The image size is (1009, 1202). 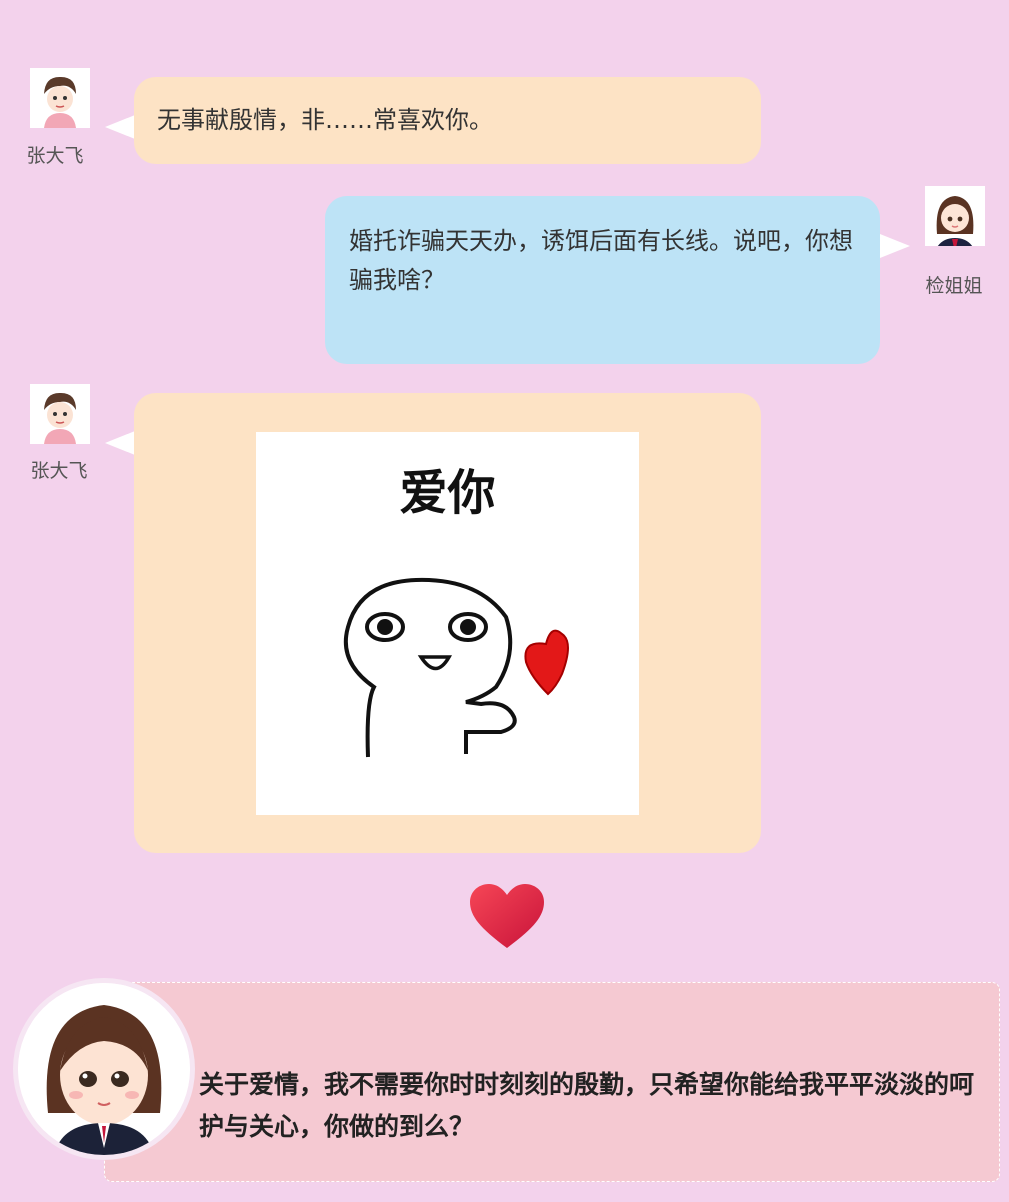 I want to click on message-text: 无事献殷情，非……常喜欢你。, so click(x=325, y=120).